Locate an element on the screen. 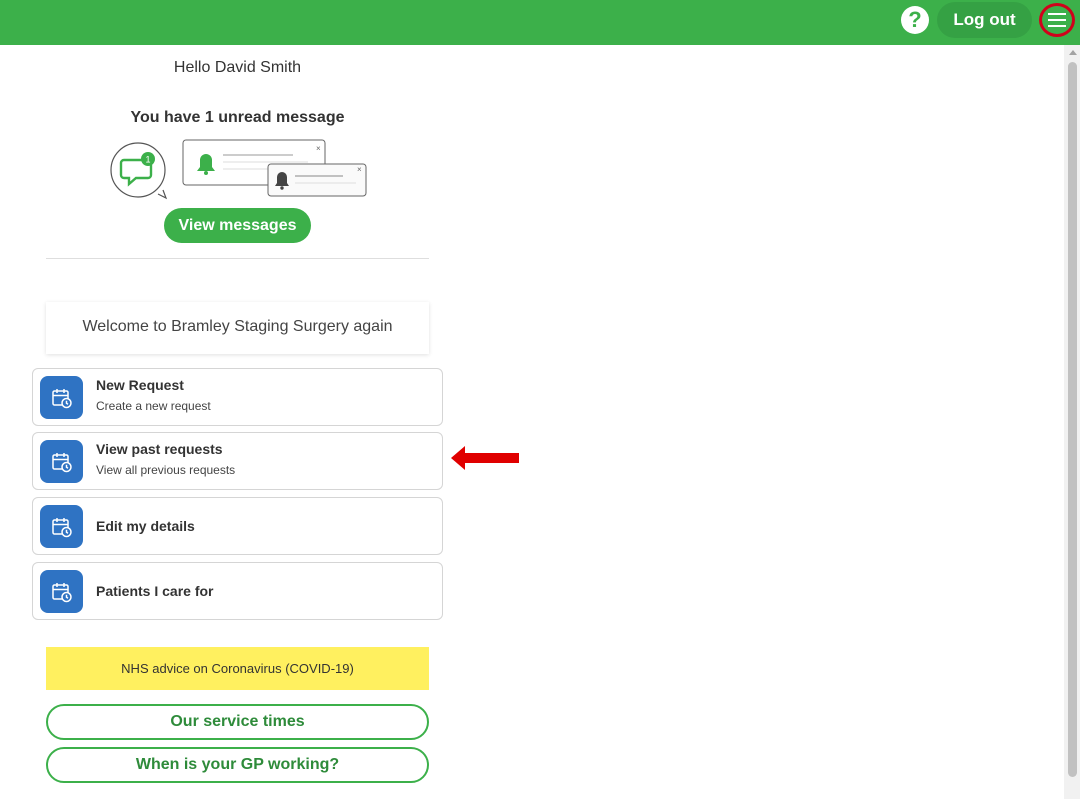 This screenshot has height=799, width=1080. card-title: Edit my details is located at coordinates (145, 526).